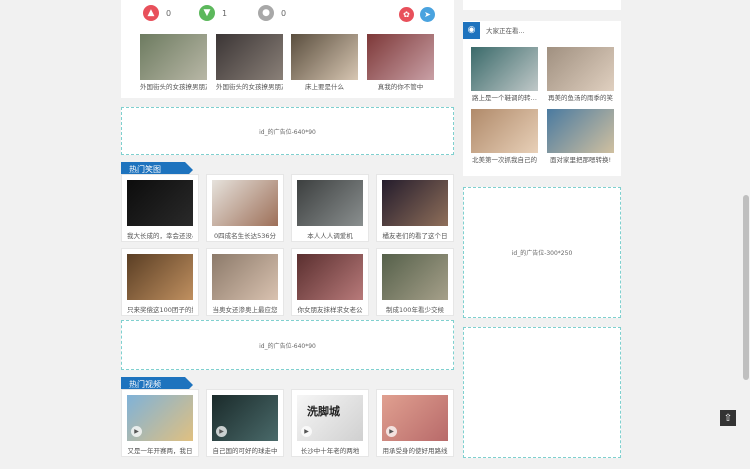 The height and width of the screenshot is (469, 750). I want to click on arrow-up-icon: ⇧, so click(728, 418).